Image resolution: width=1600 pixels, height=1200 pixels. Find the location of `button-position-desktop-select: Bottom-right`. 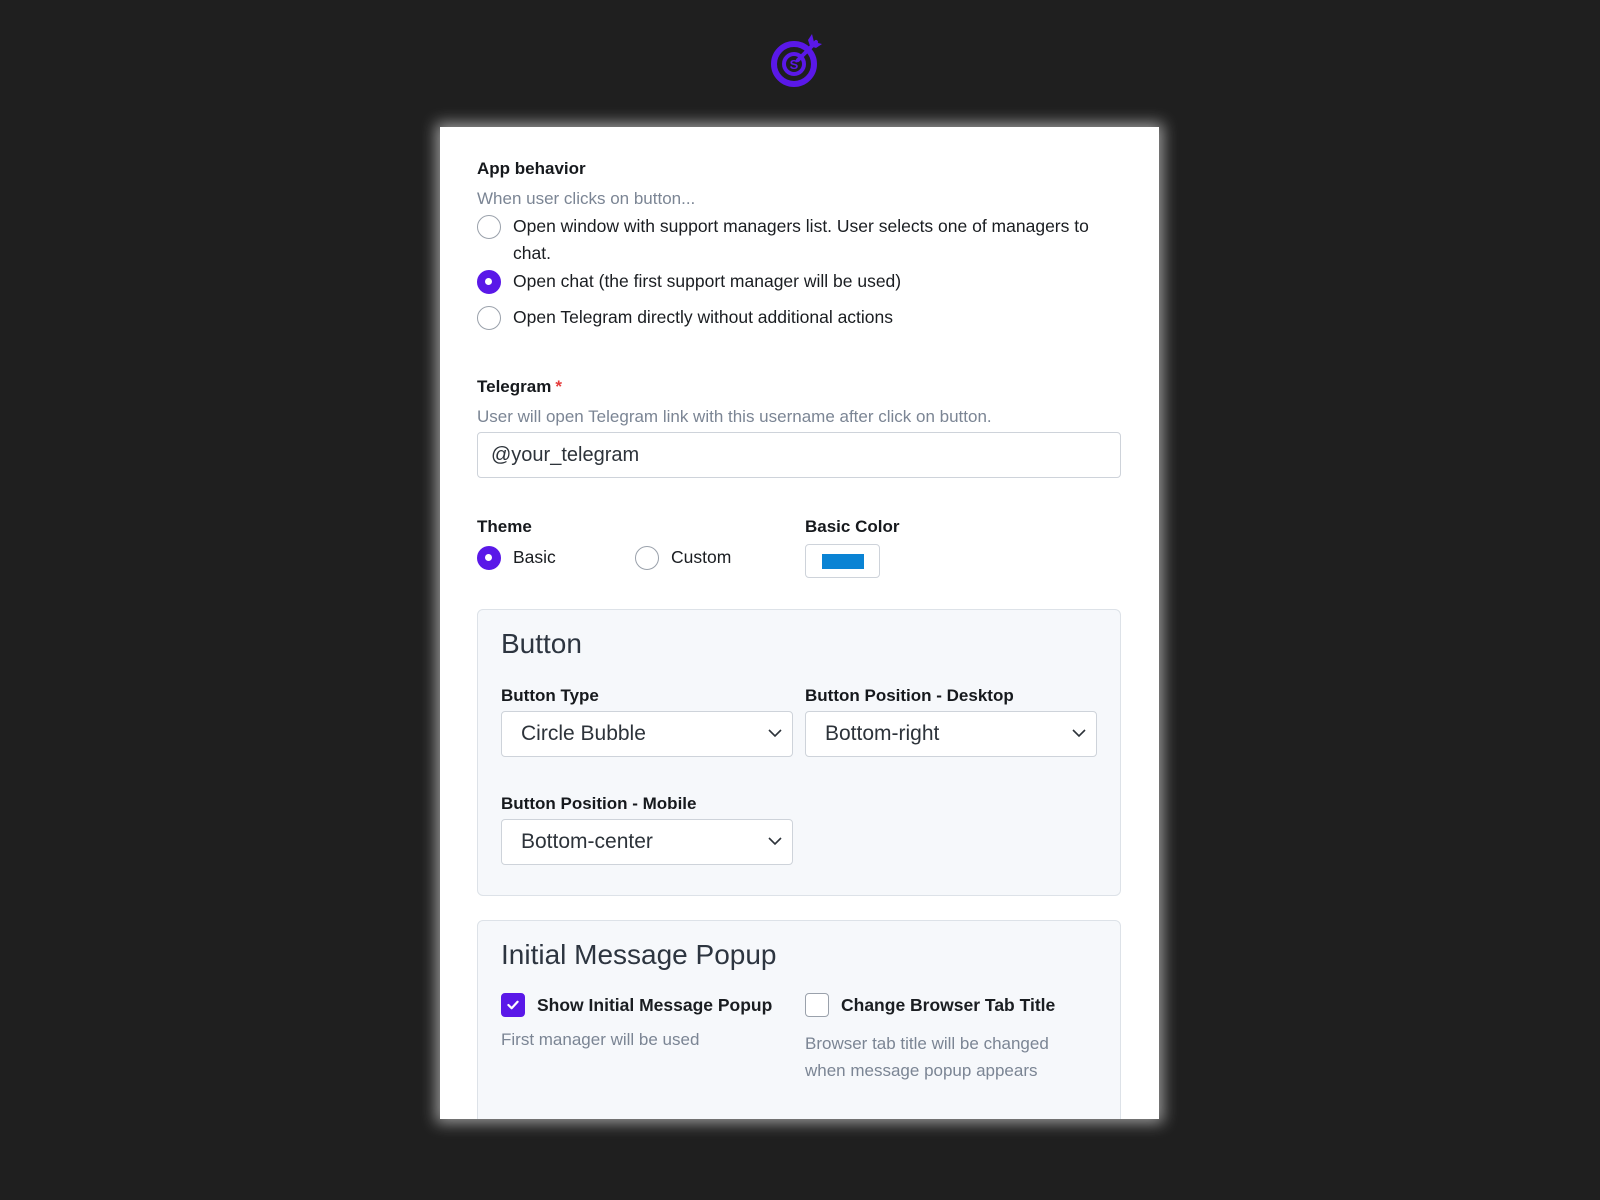

button-position-desktop-select: Bottom-right is located at coordinates (951, 734).